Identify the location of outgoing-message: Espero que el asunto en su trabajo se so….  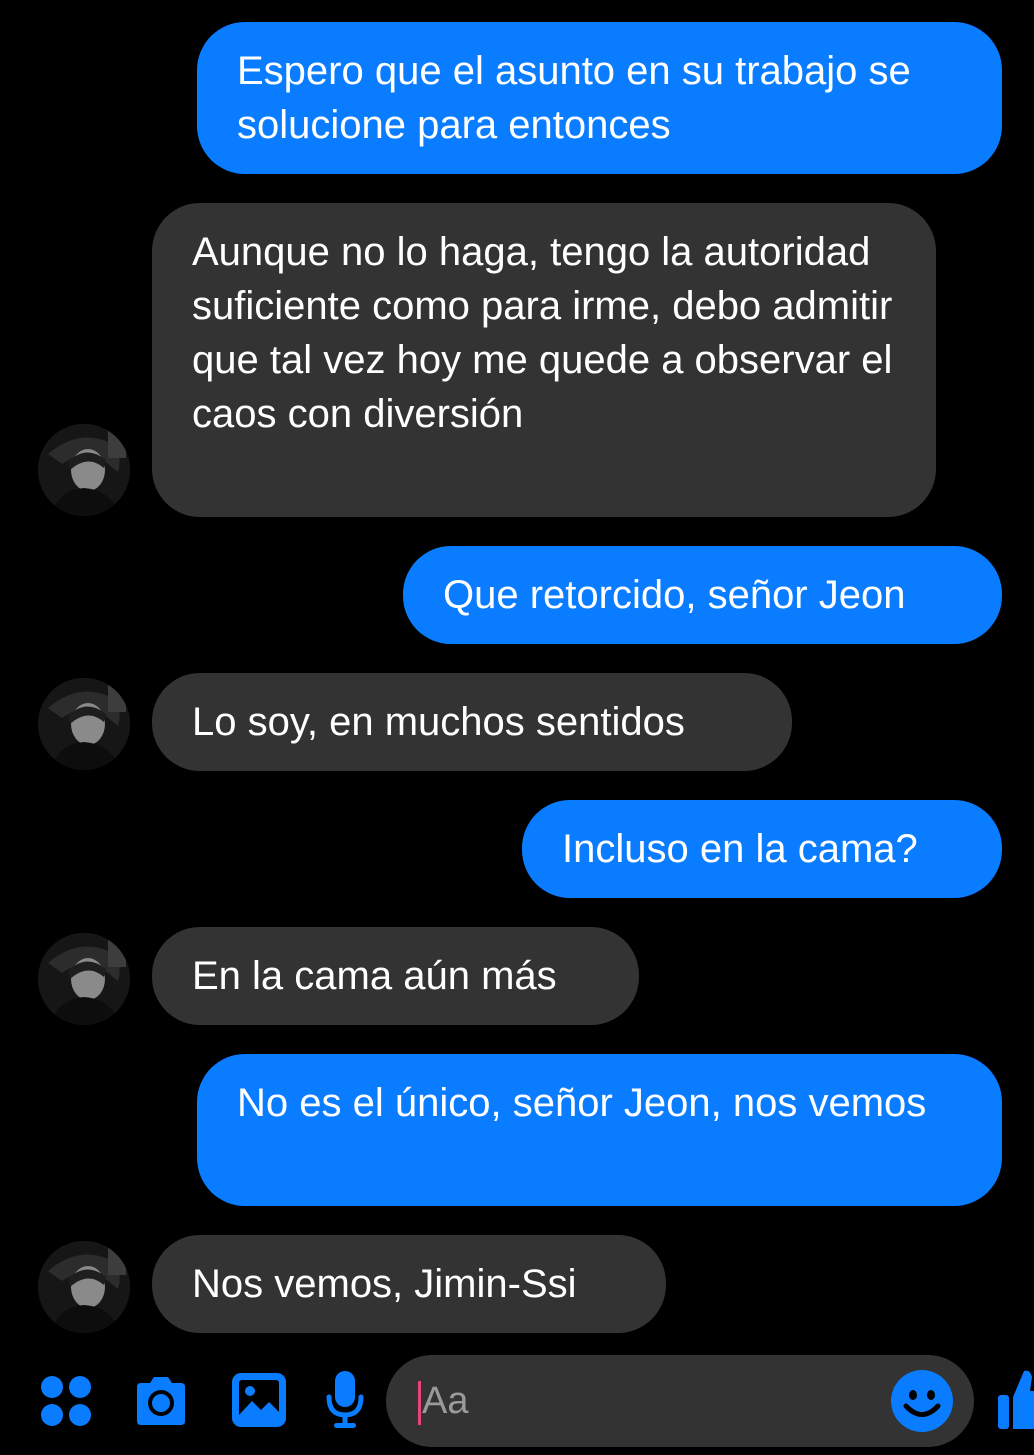
(599, 98).